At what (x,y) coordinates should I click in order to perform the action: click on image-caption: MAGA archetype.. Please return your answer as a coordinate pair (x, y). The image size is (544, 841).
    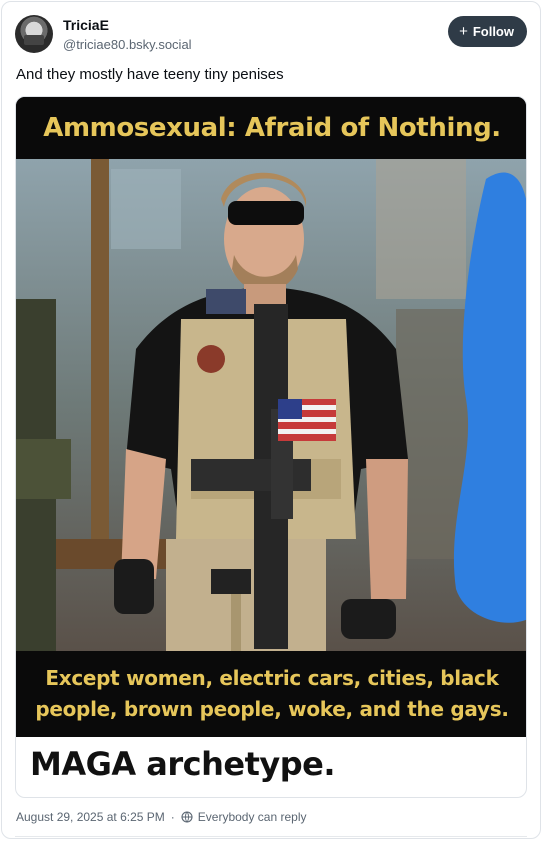
    Looking at the image, I should click on (183, 764).